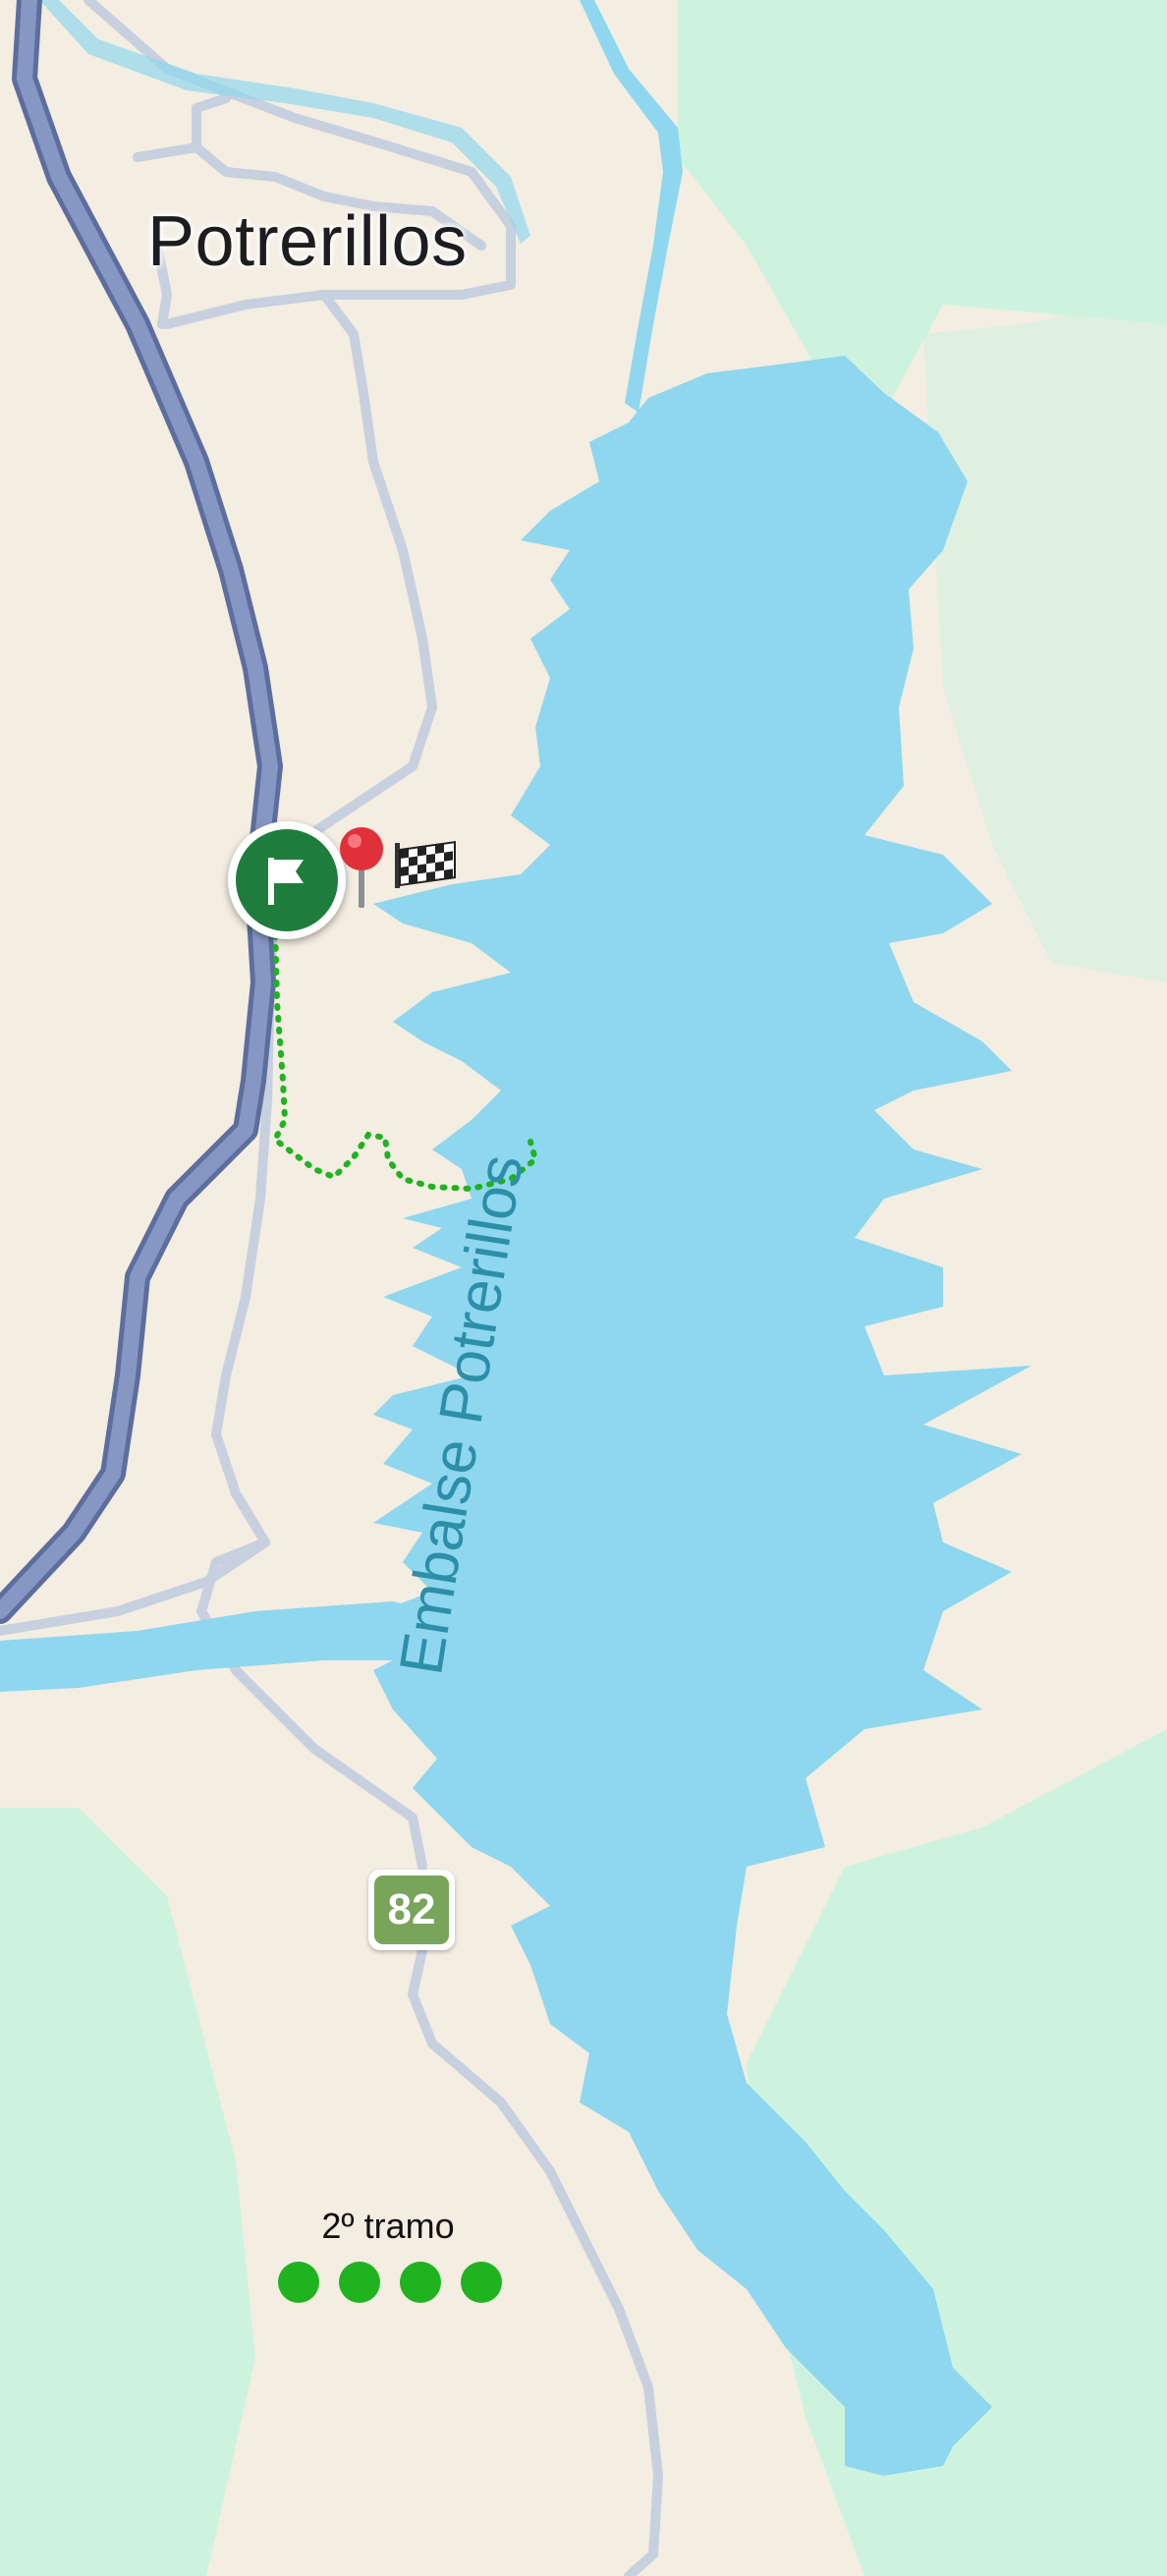  I want to click on start-marker, so click(287, 880).